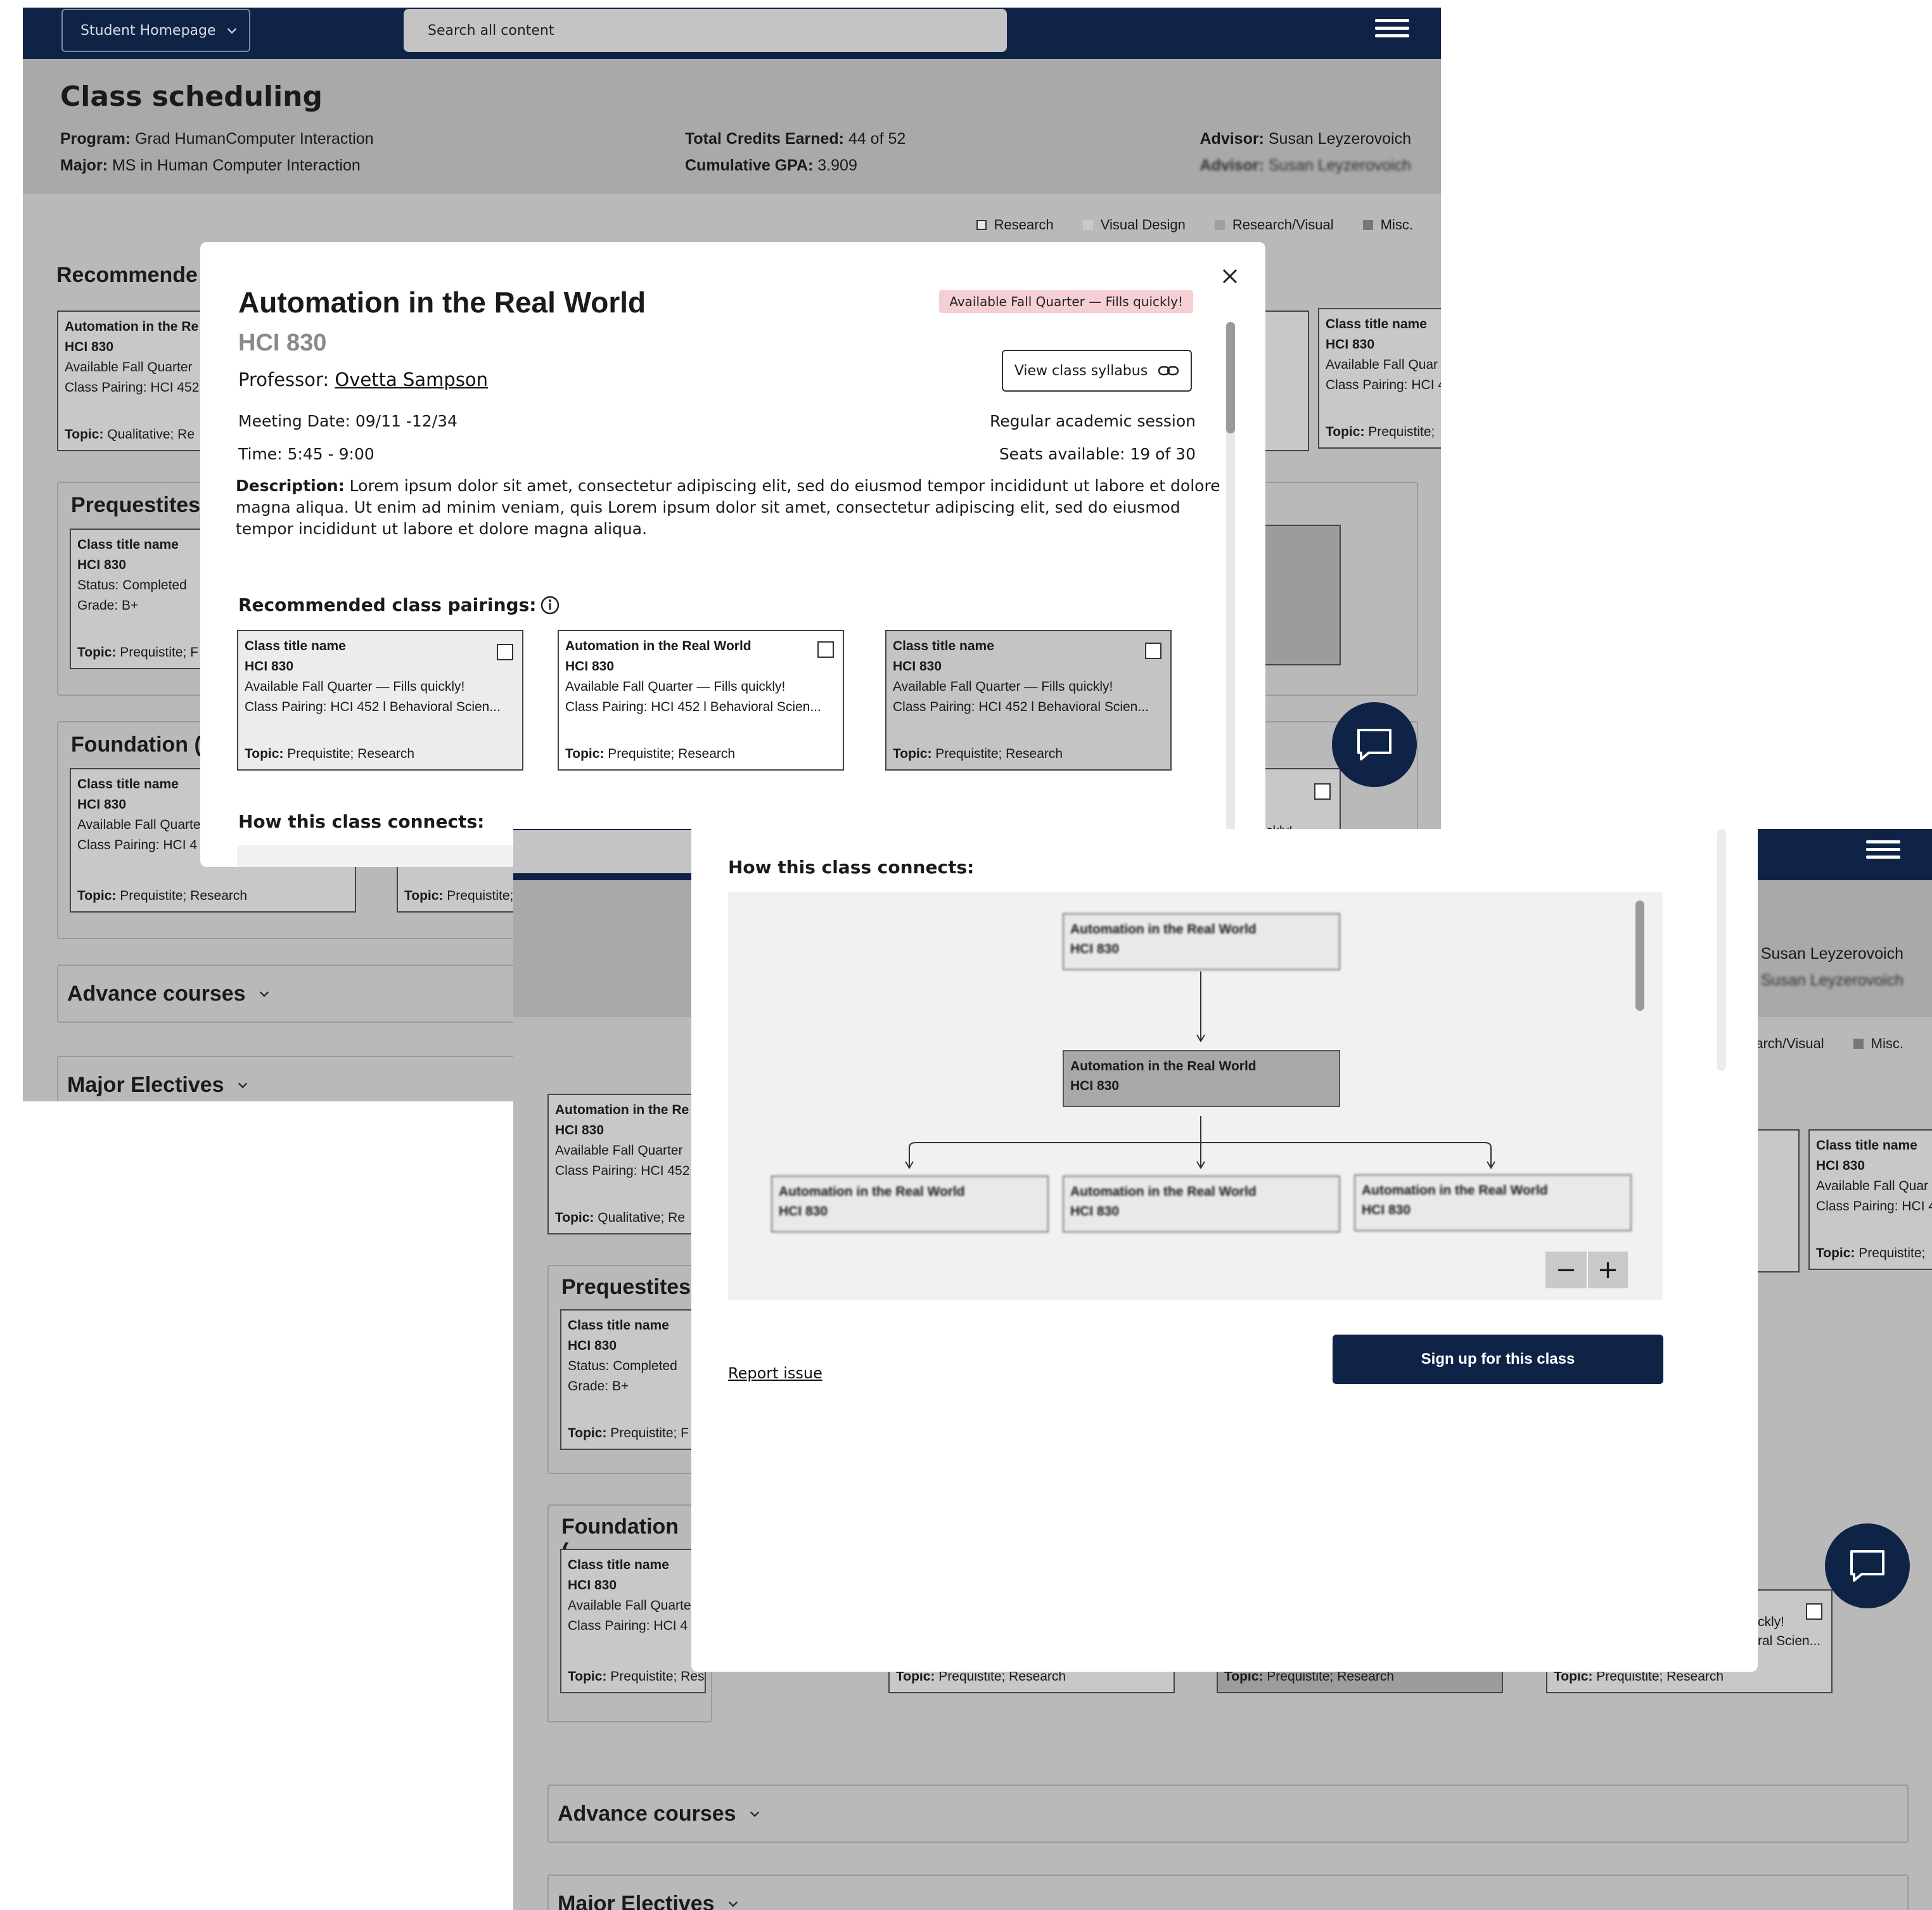  What do you see at coordinates (775, 1373) in the screenshot?
I see `report-issue-link: Report issue` at bounding box center [775, 1373].